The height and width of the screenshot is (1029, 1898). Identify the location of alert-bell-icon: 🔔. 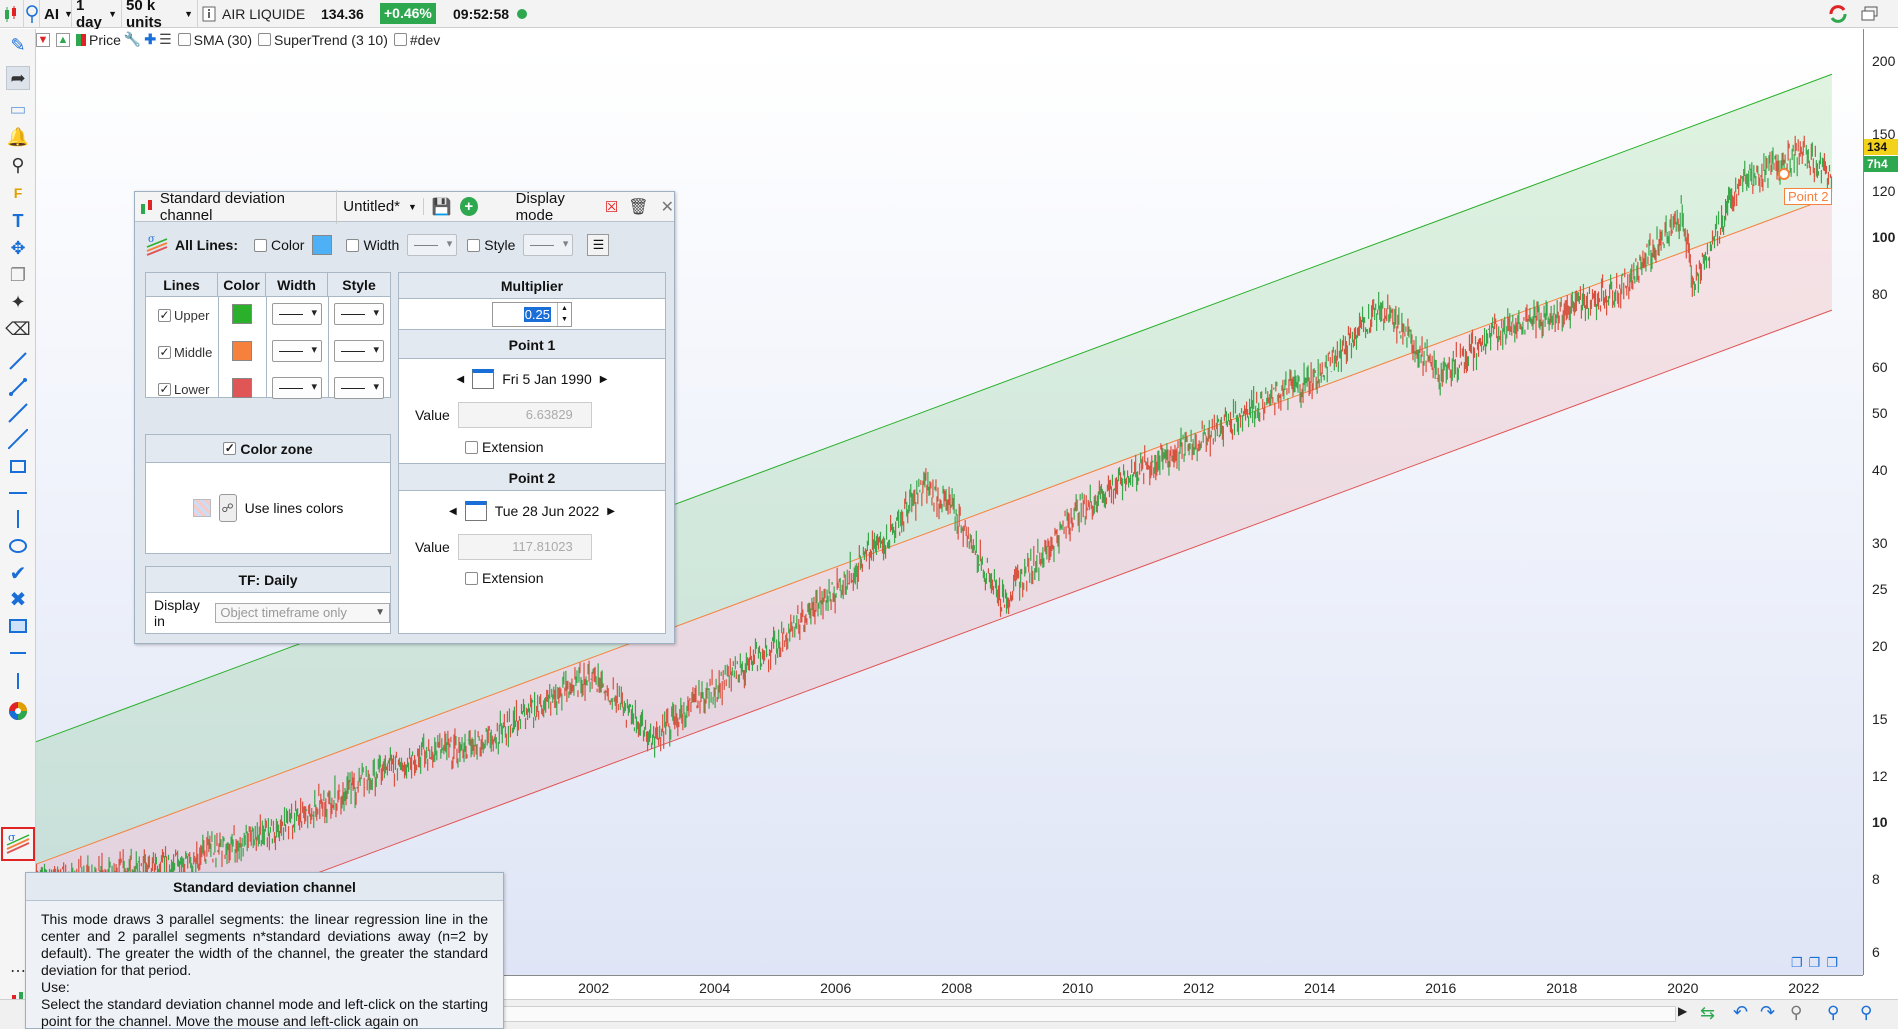
(18, 137).